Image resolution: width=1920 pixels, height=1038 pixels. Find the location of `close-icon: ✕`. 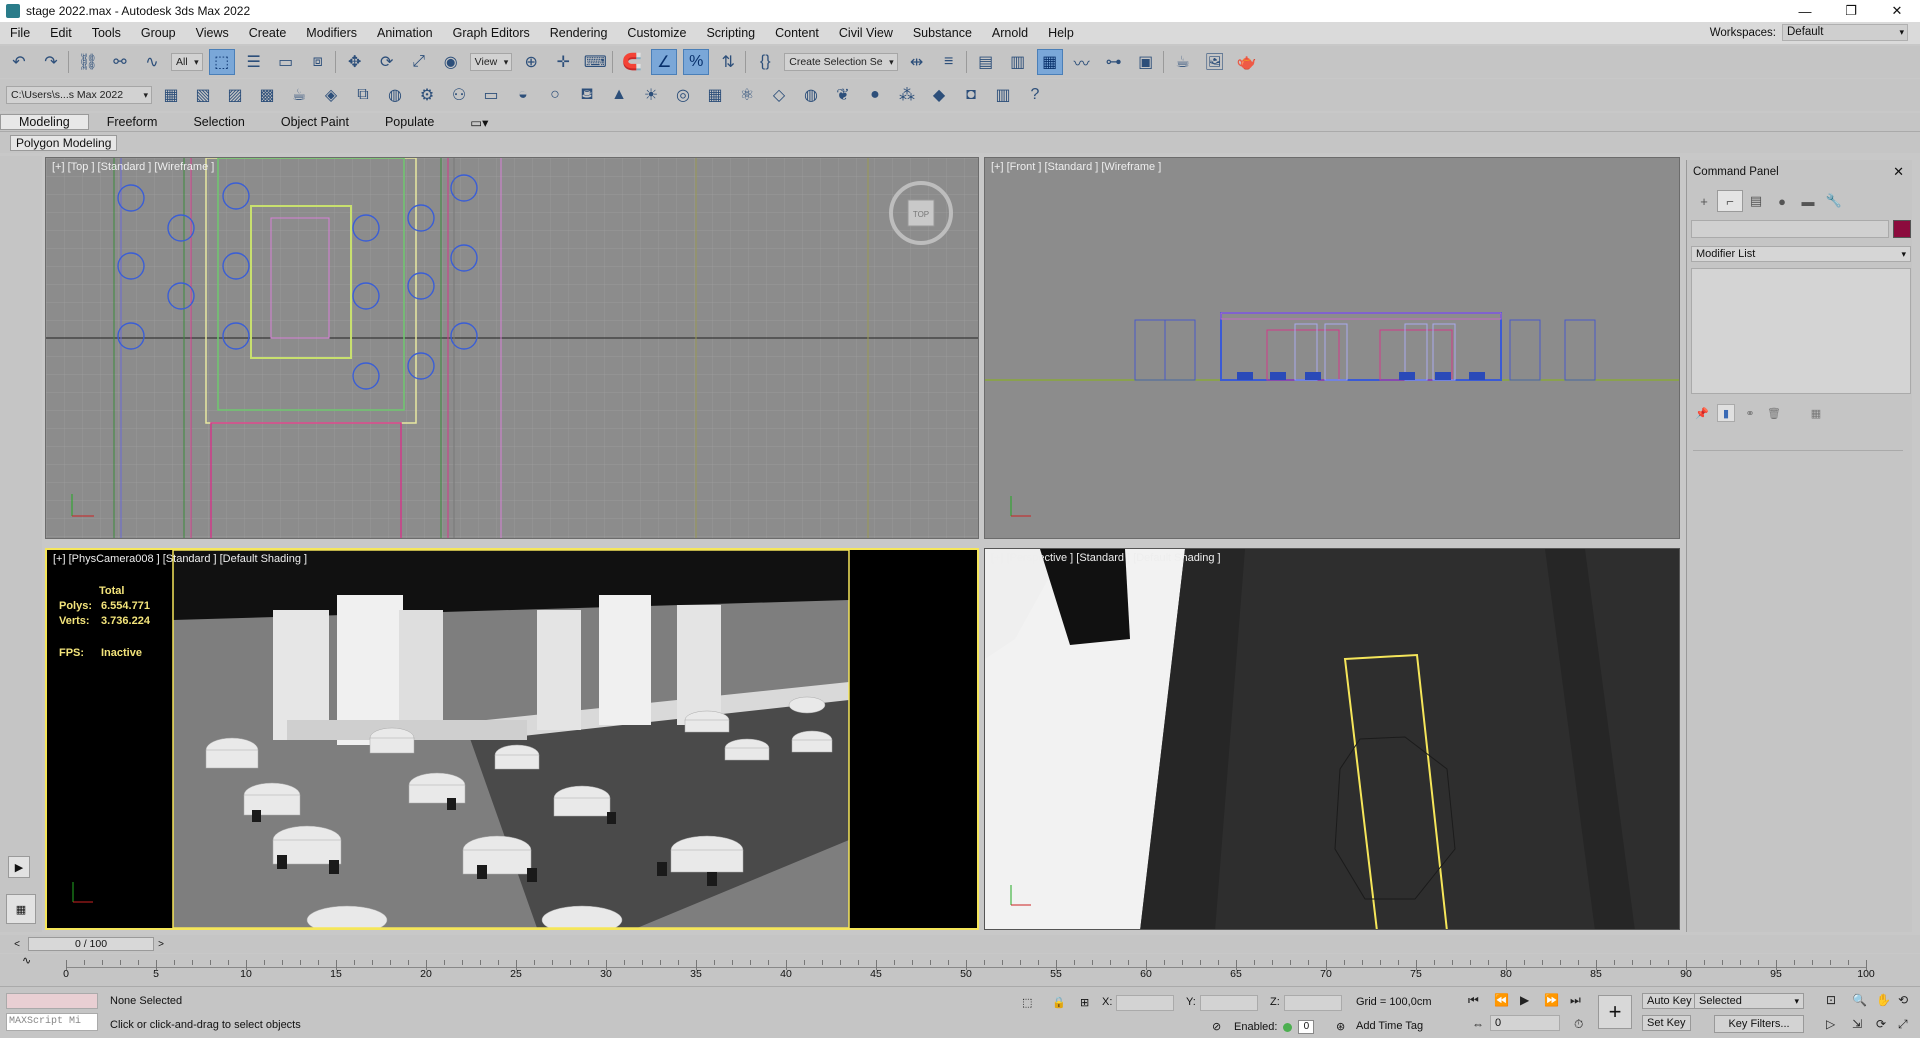

close-icon: ✕ is located at coordinates (1898, 172).